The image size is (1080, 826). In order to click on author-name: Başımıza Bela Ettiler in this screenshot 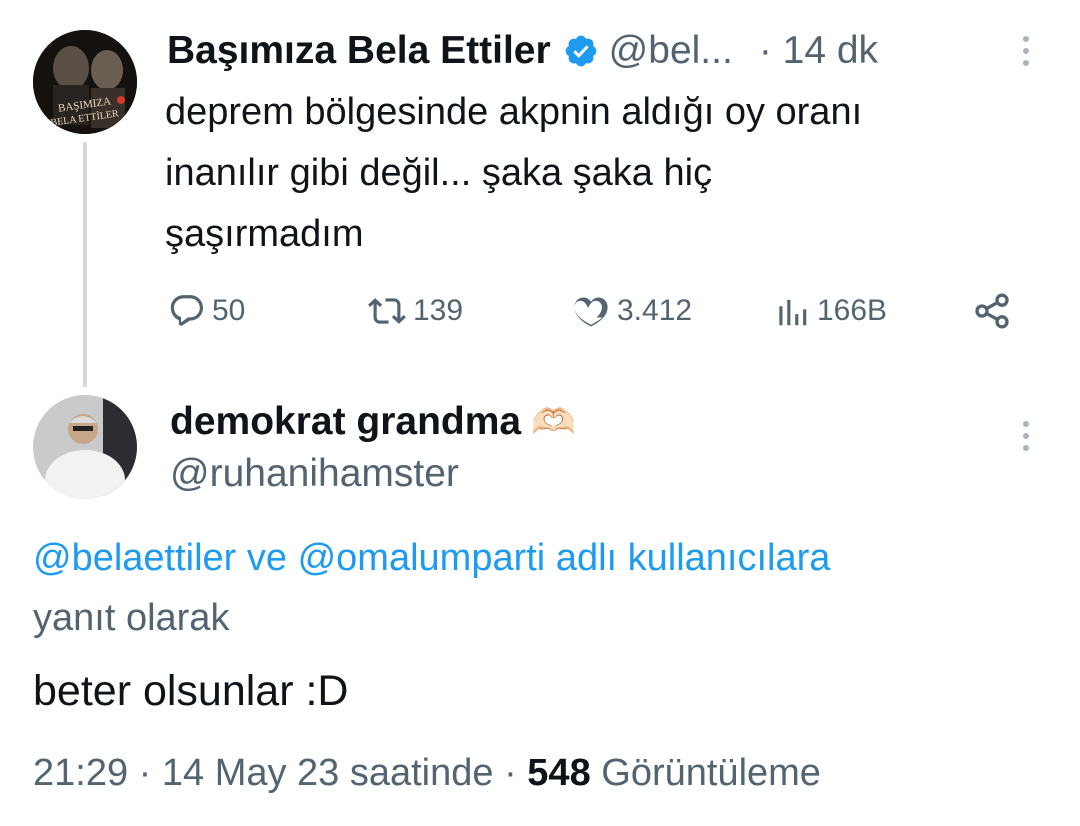, I will do `click(359, 51)`.